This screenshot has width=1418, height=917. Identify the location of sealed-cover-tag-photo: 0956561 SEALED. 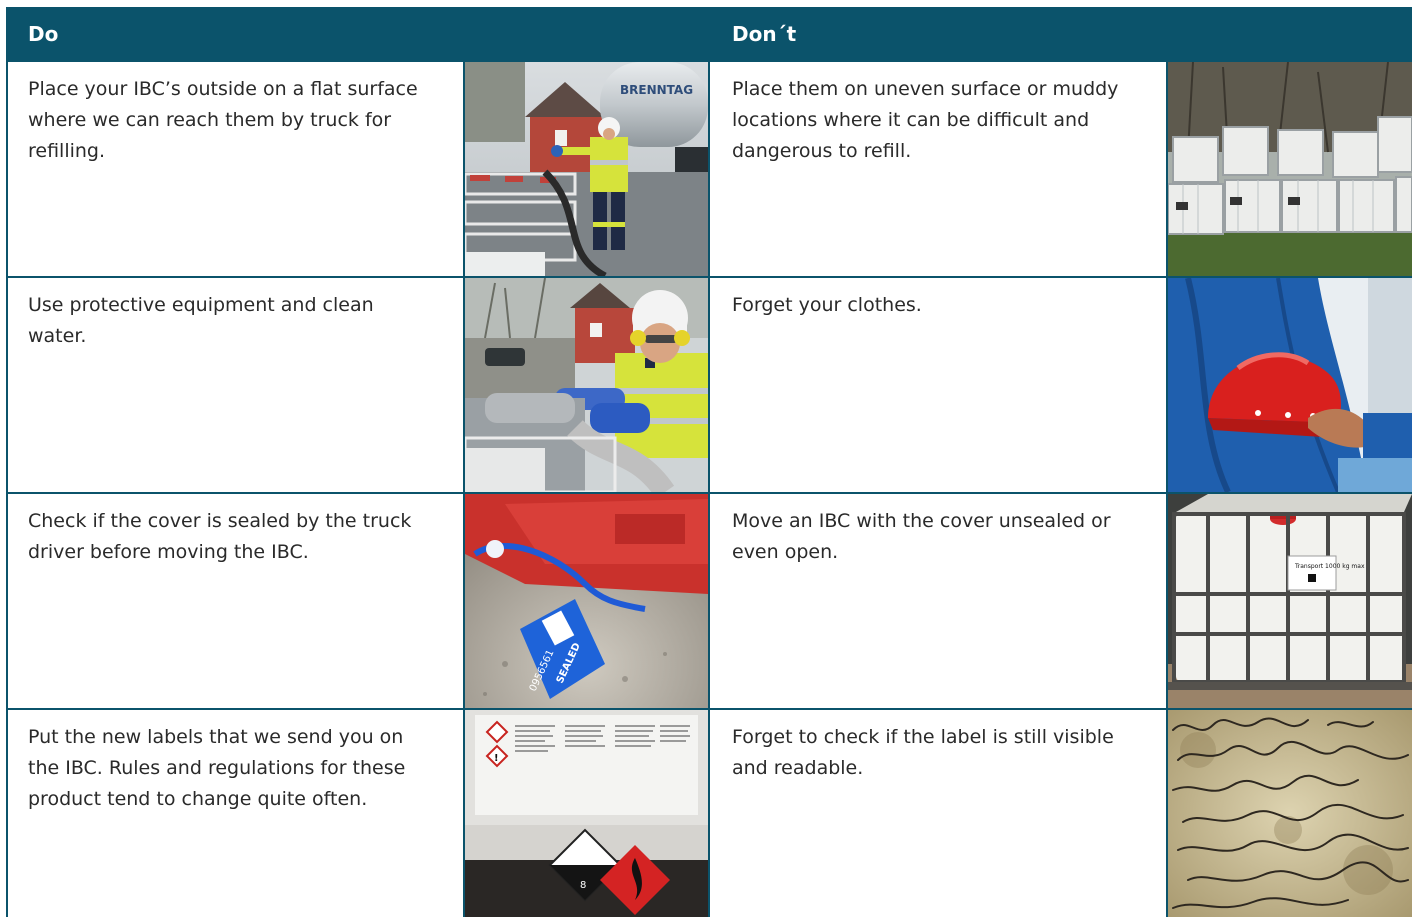
(586, 601).